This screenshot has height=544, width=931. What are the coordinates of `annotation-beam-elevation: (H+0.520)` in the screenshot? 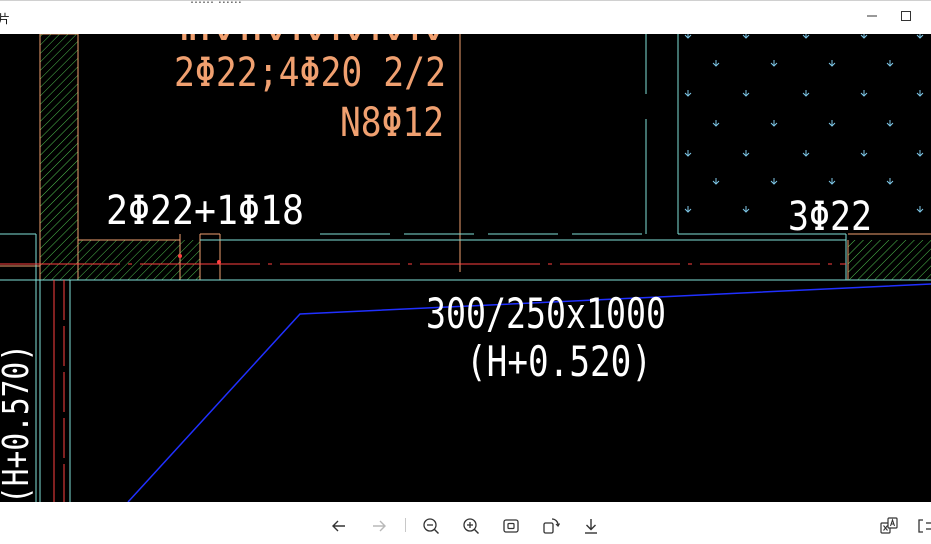 It's located at (559, 361).